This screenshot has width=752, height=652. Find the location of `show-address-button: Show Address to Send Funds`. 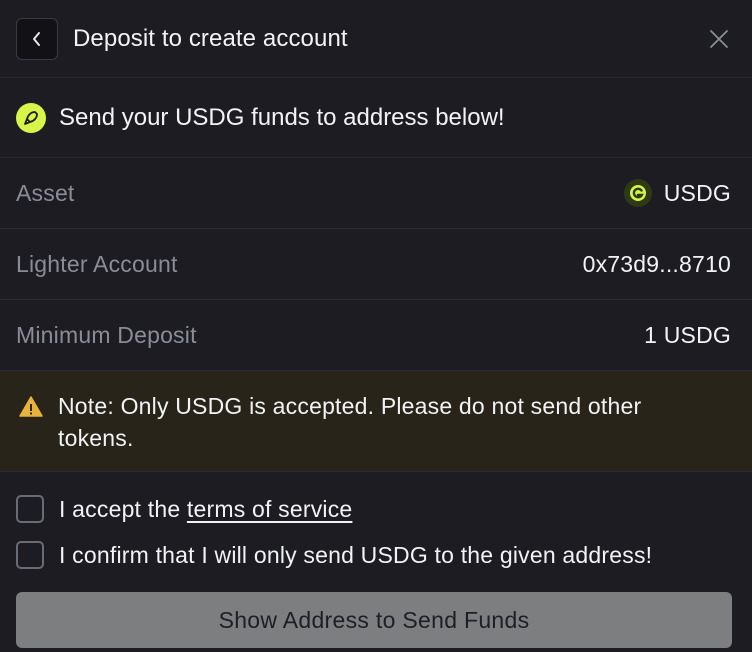

show-address-button: Show Address to Send Funds is located at coordinates (374, 620).